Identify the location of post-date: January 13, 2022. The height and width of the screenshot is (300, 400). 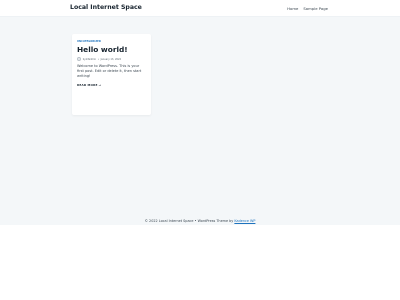
(111, 59).